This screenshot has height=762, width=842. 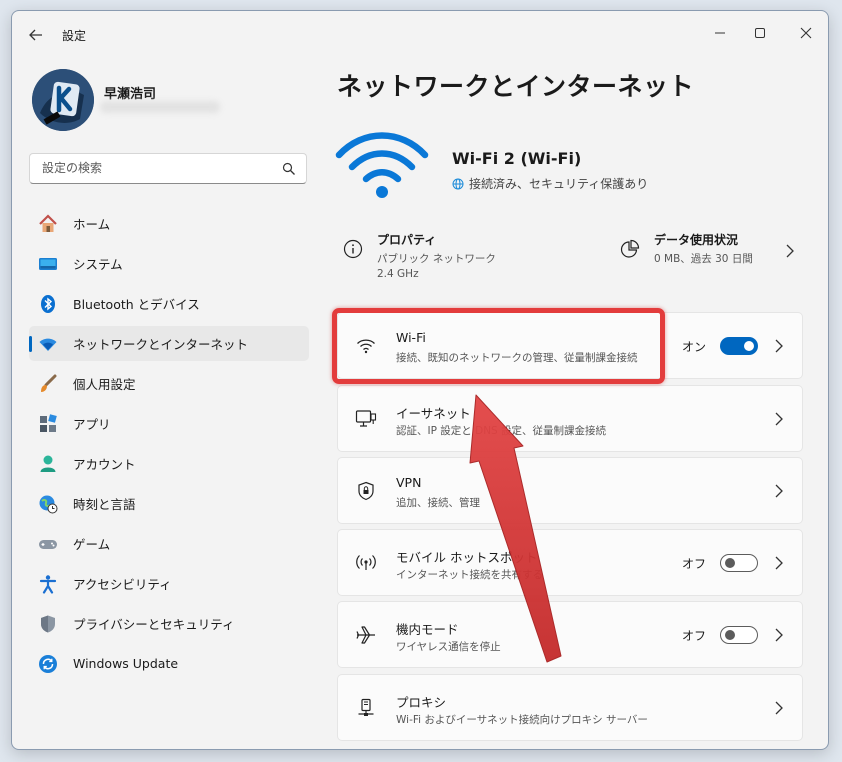 I want to click on proxy-card: プロキシ Wi-Fi およびイーサネット接続向けプロキシ サーバー, so click(x=570, y=707).